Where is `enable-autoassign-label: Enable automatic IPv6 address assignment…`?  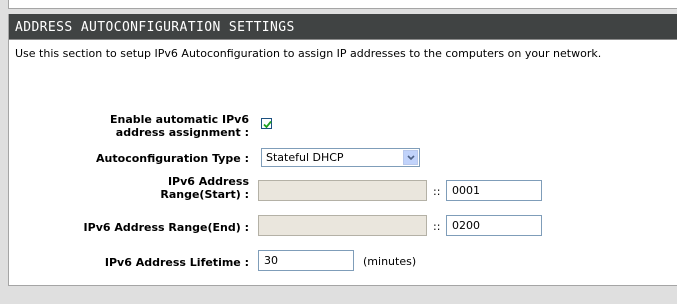 enable-autoassign-label: Enable automatic IPv6 address assignment… is located at coordinates (129, 126).